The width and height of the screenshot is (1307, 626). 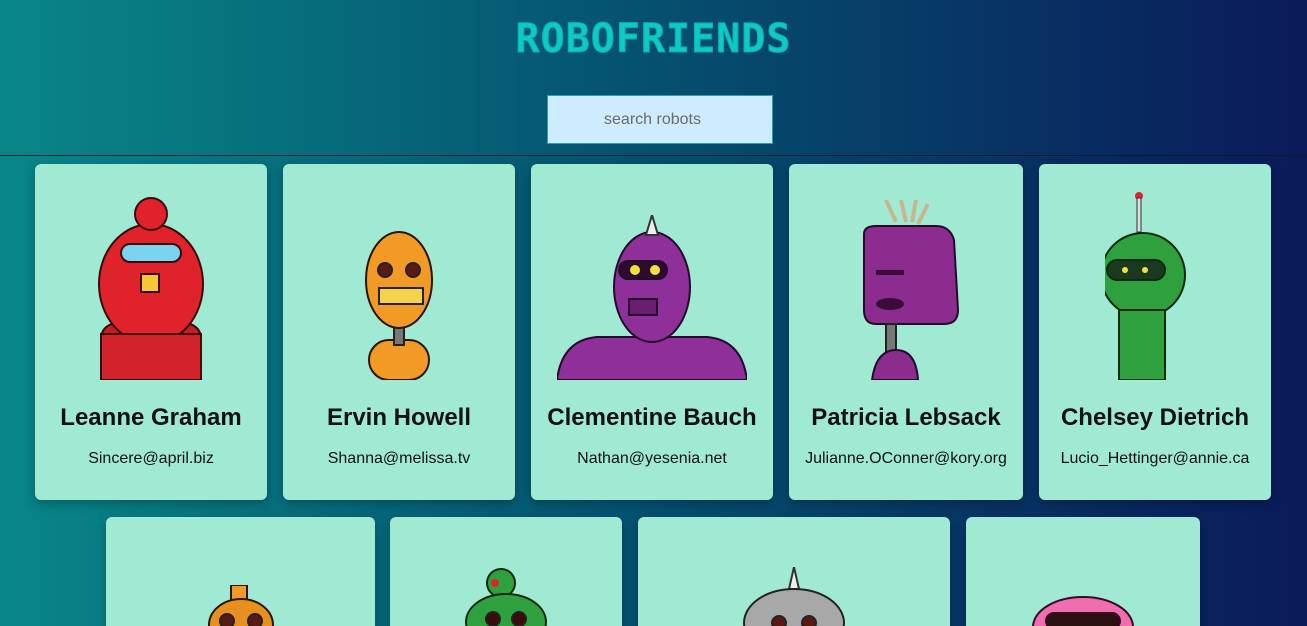 What do you see at coordinates (906, 458) in the screenshot?
I see `robot-email: Julianne.OConner@kory.org` at bounding box center [906, 458].